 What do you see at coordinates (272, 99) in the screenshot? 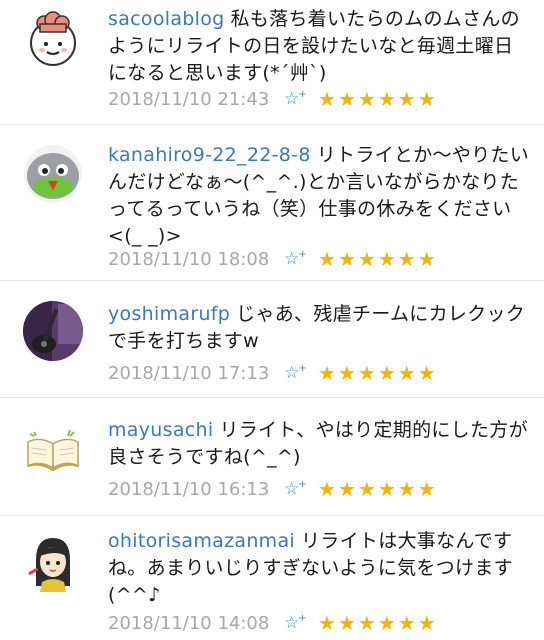
I see `comment-meta: 2018/11/10 21:43 ☆+ ★ ★ ★ ★ ★ ★` at bounding box center [272, 99].